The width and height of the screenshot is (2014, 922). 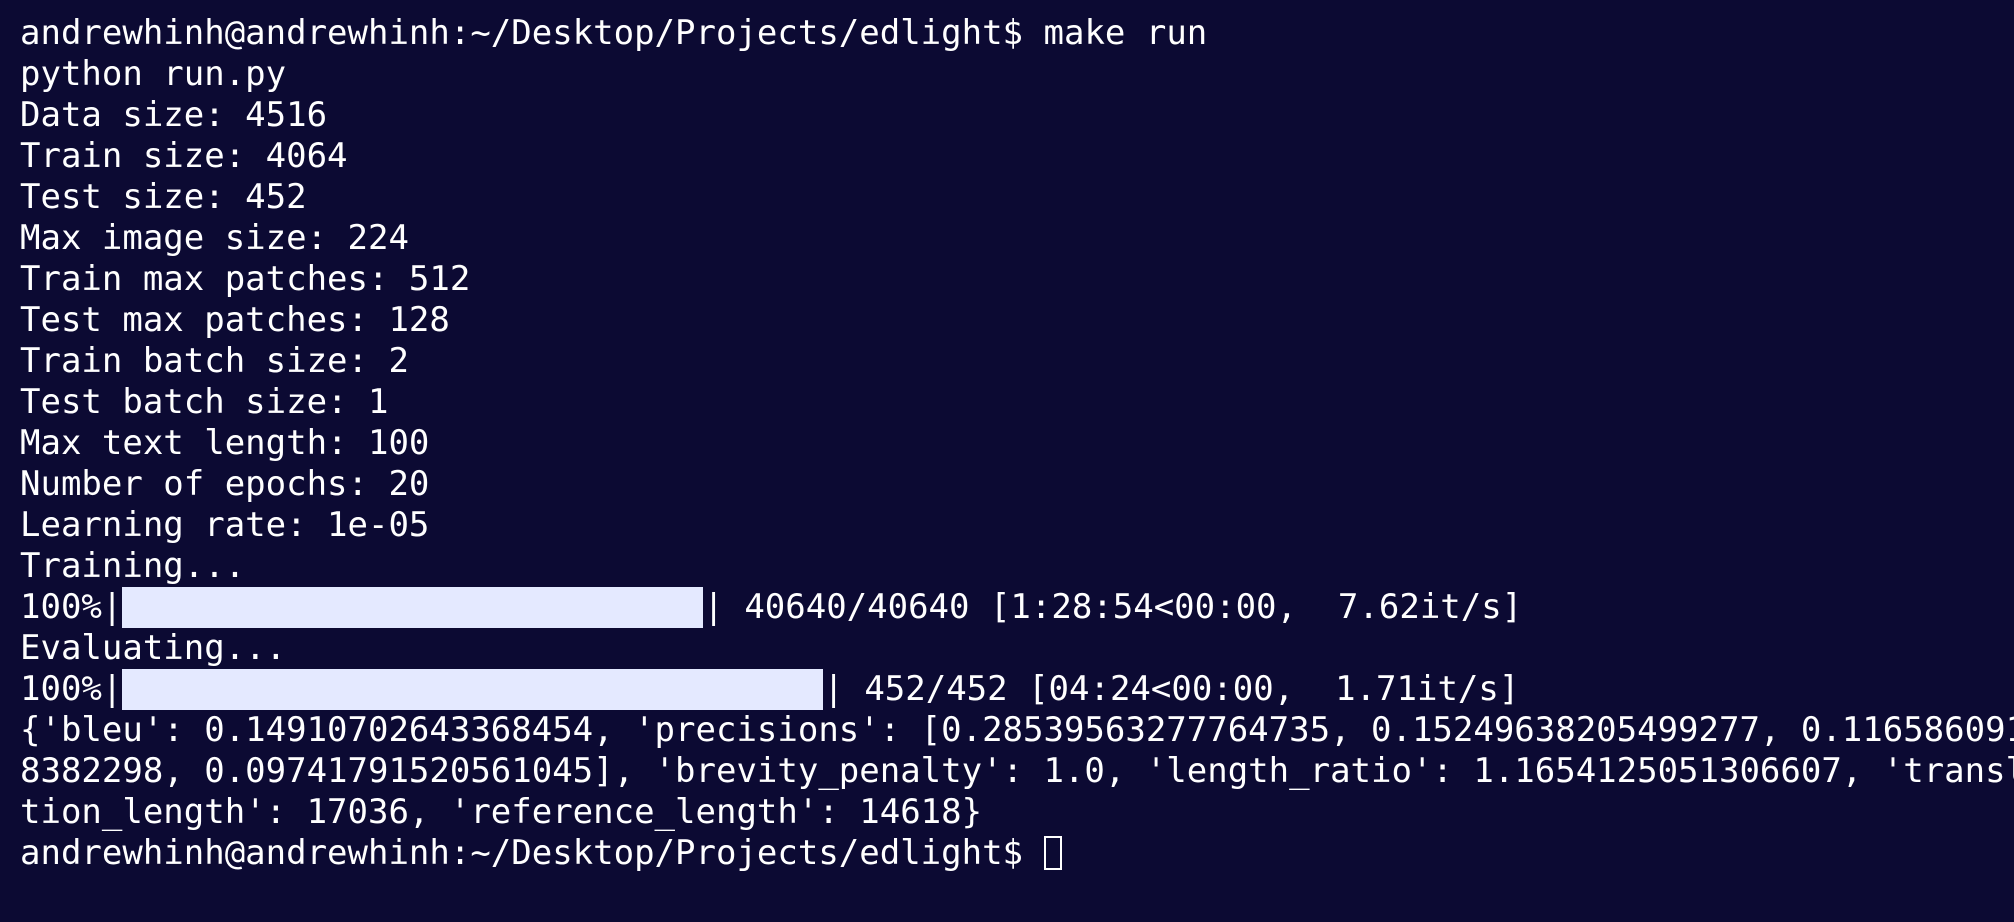 What do you see at coordinates (204, 402) in the screenshot?
I see `output-line: Test batch size: 1` at bounding box center [204, 402].